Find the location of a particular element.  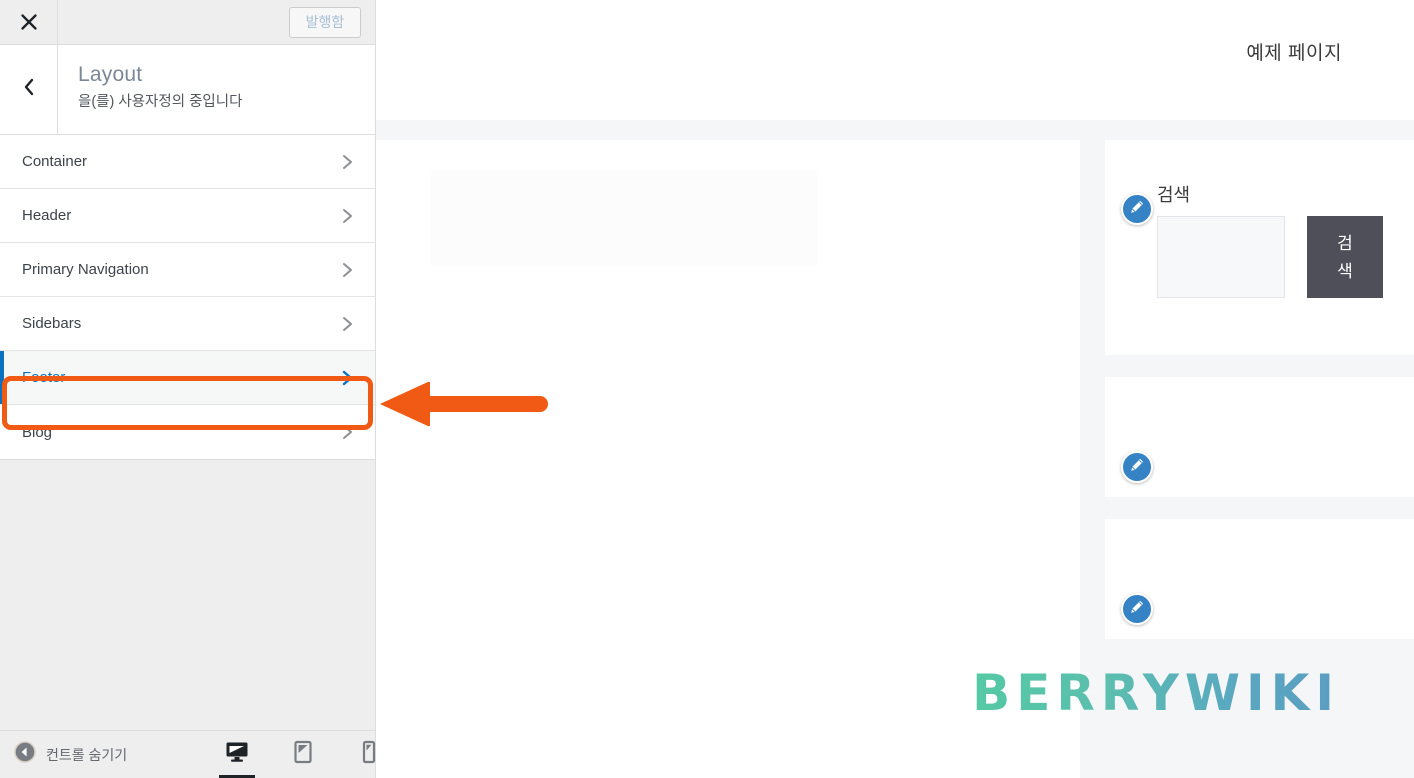

search-submit-button: 검 색 is located at coordinates (1345, 257).